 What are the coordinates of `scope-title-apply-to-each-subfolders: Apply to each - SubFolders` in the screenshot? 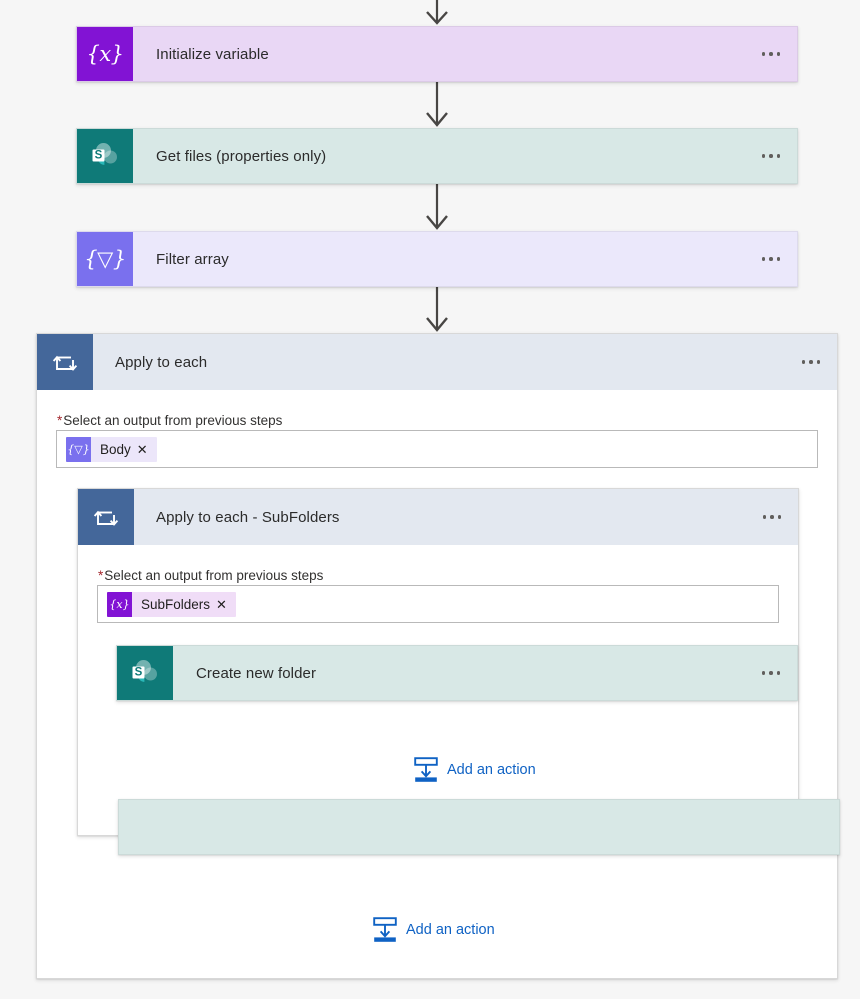 It's located at (248, 517).